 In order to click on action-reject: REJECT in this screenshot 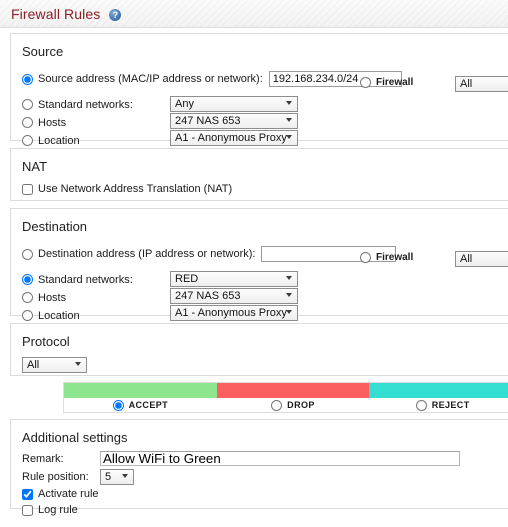, I will do `click(438, 397)`.